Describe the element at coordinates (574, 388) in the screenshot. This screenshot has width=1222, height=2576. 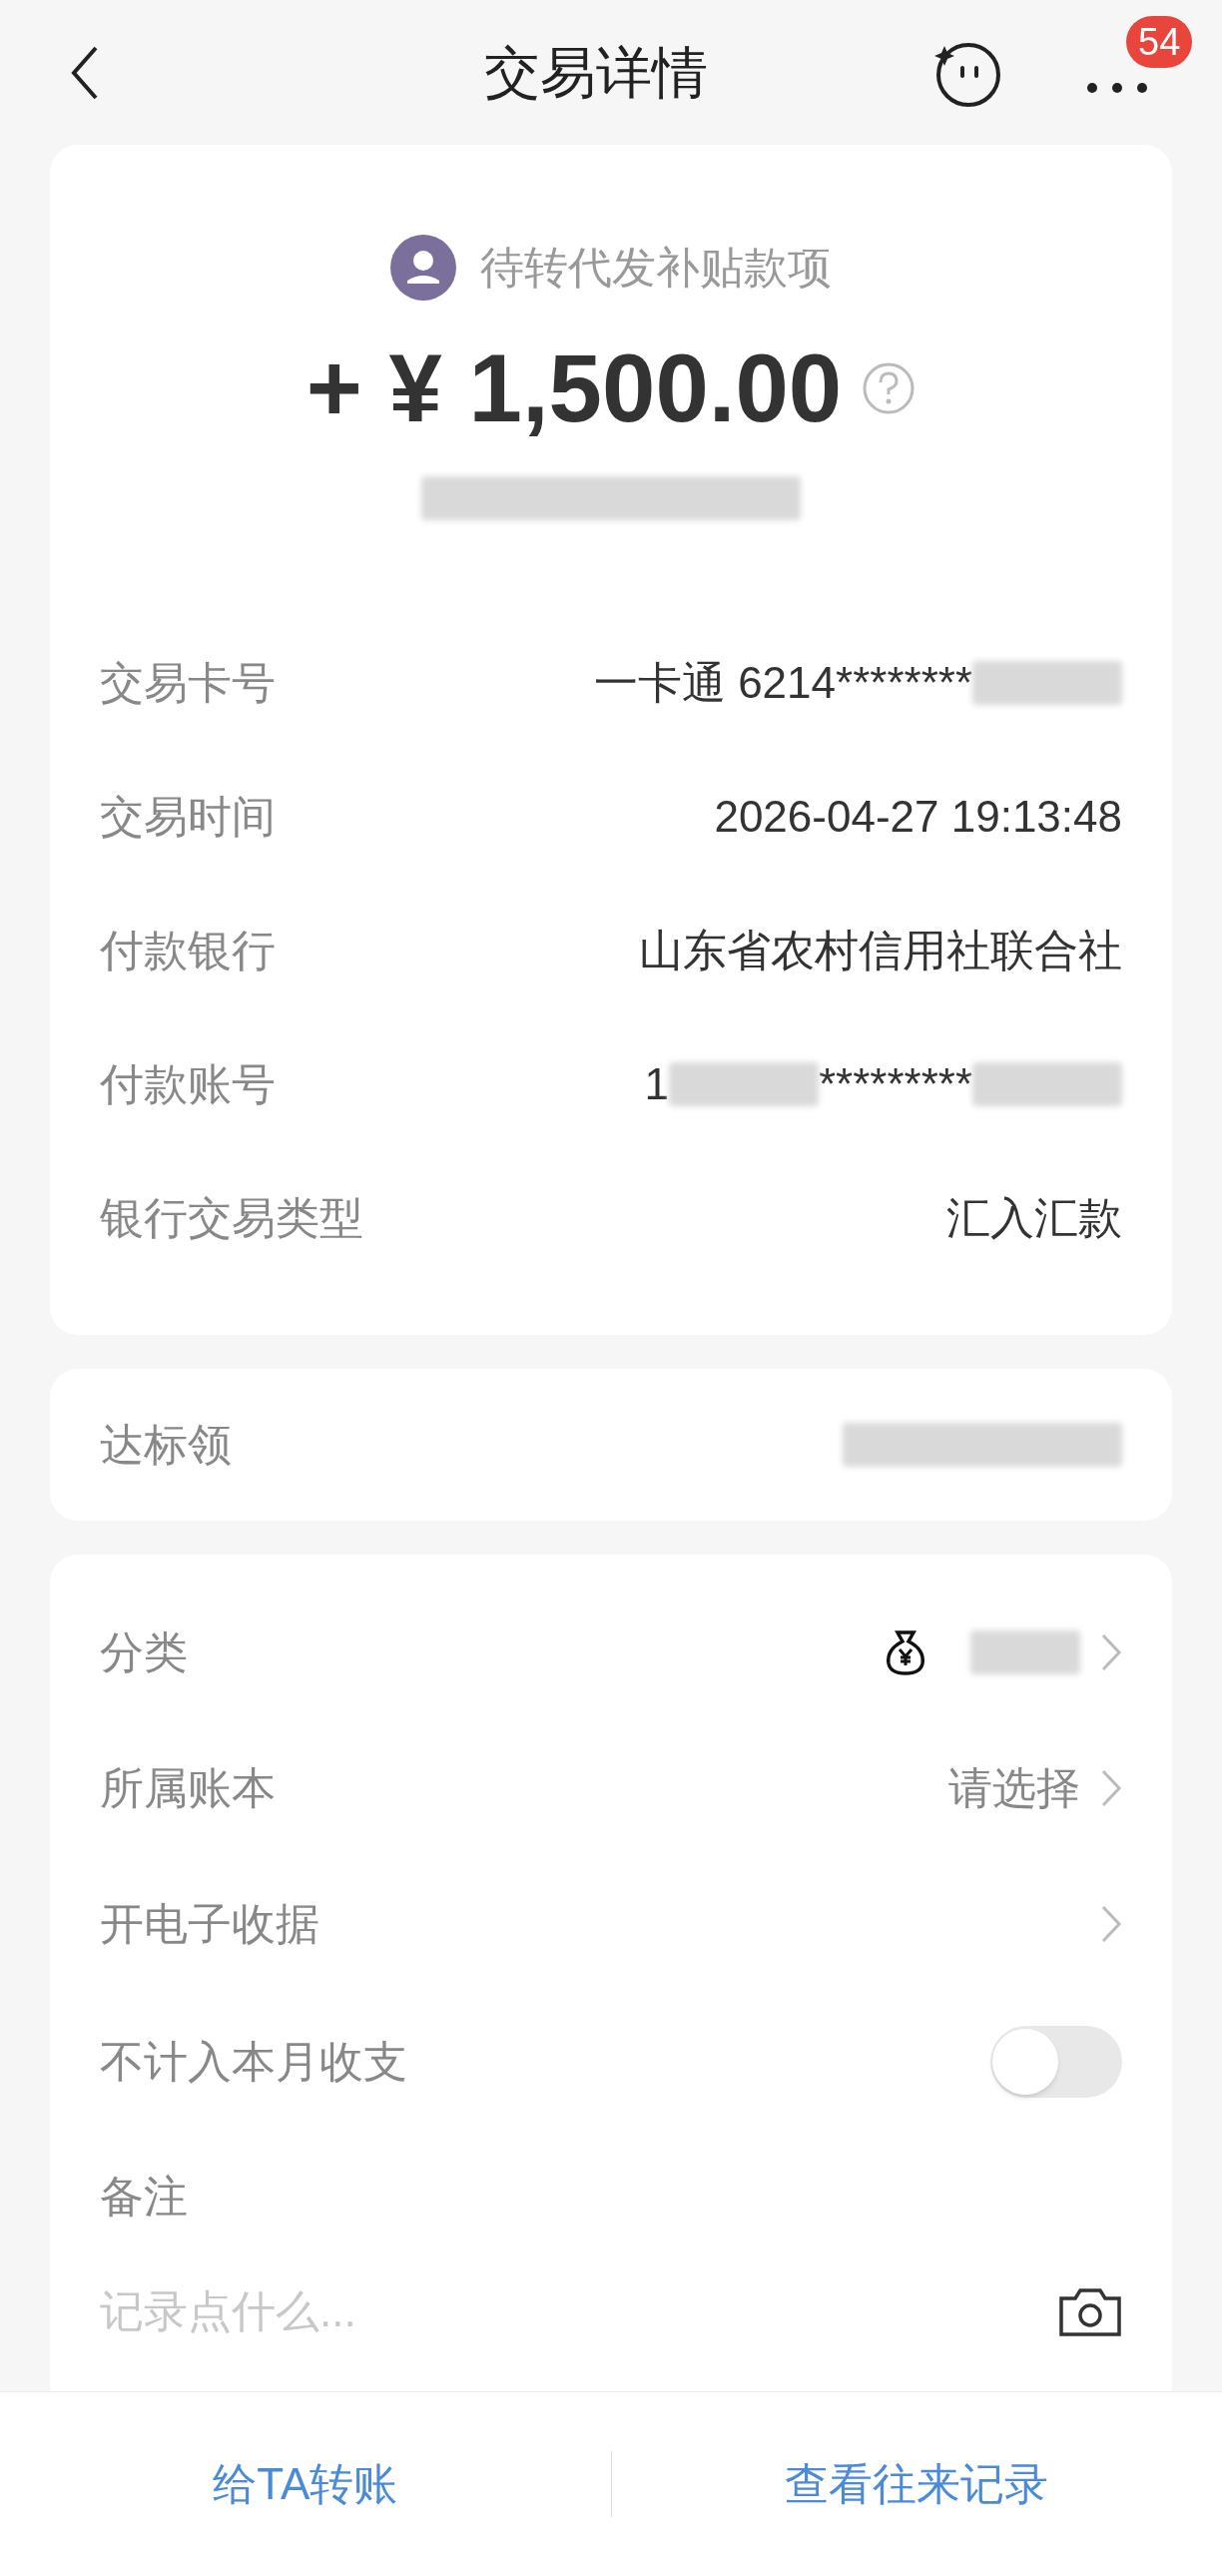
I see `amount: + ¥ 1,500.00` at that location.